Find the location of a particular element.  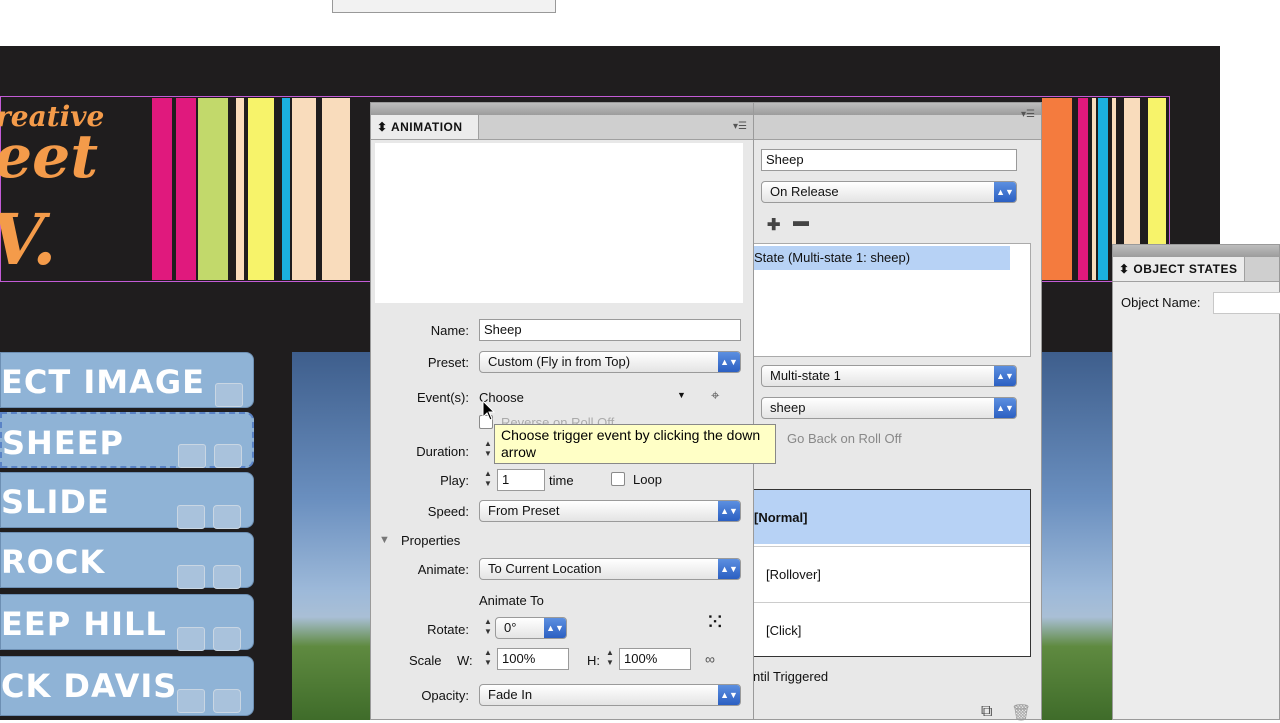

preset-label: Preset: is located at coordinates (448, 362).